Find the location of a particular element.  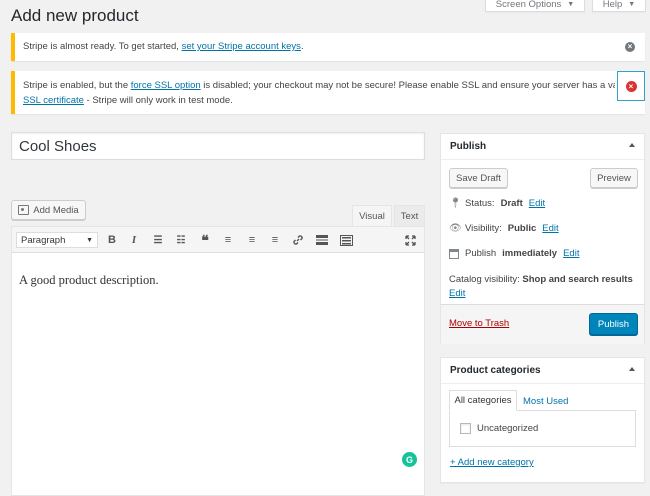

page-title: Add new product is located at coordinates (75, 15).